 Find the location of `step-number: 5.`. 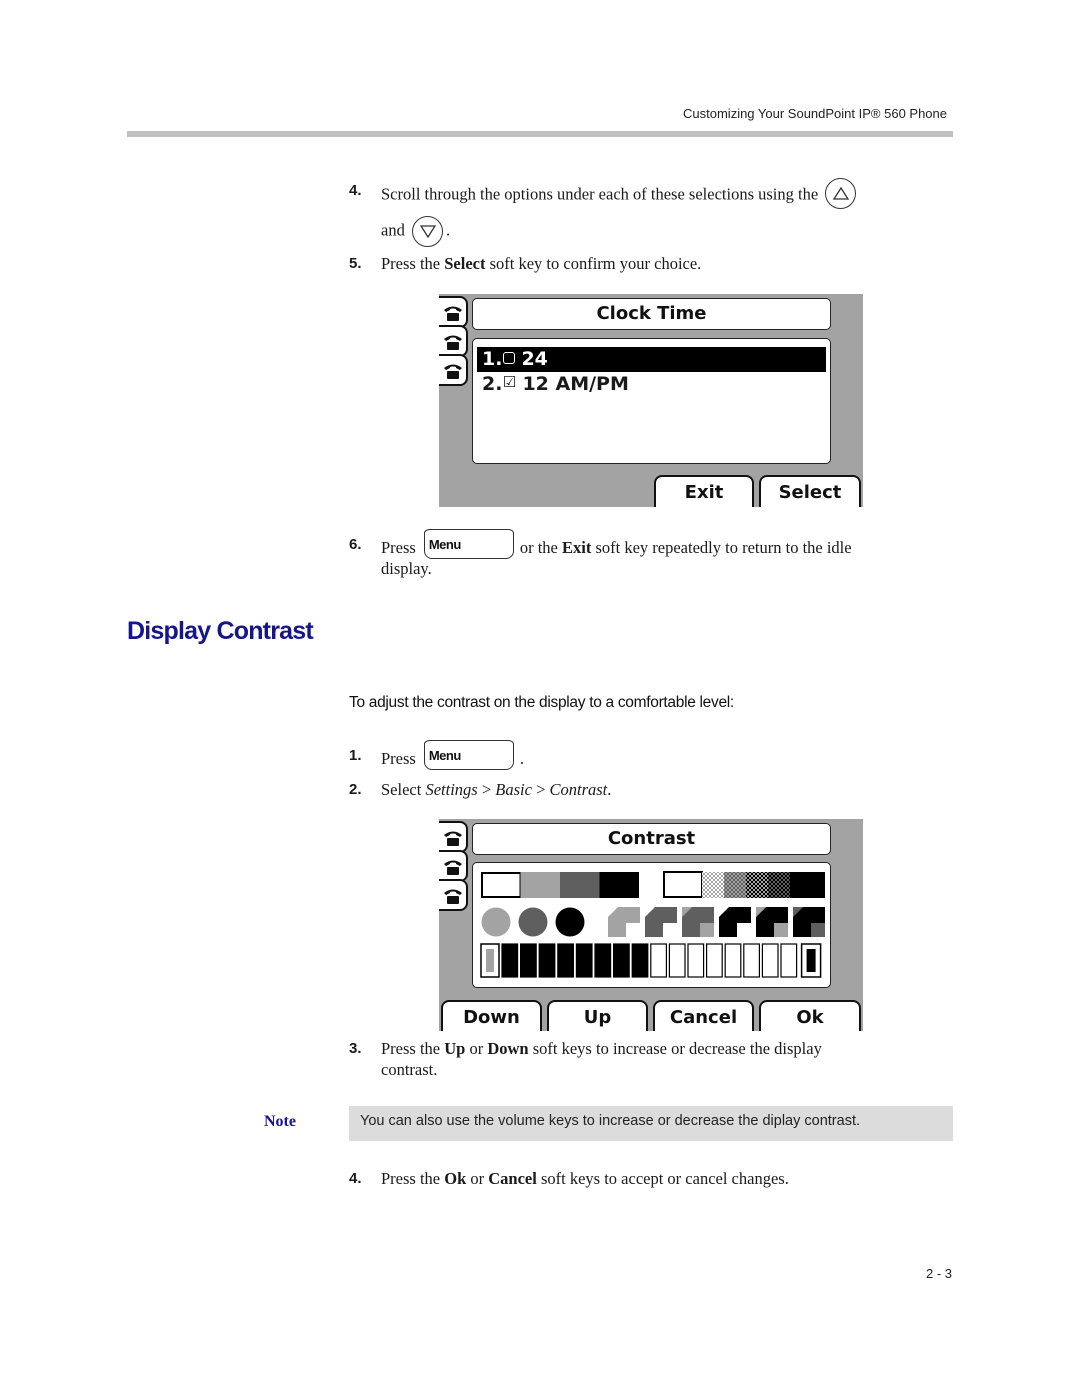

step-number: 5. is located at coordinates (355, 263).